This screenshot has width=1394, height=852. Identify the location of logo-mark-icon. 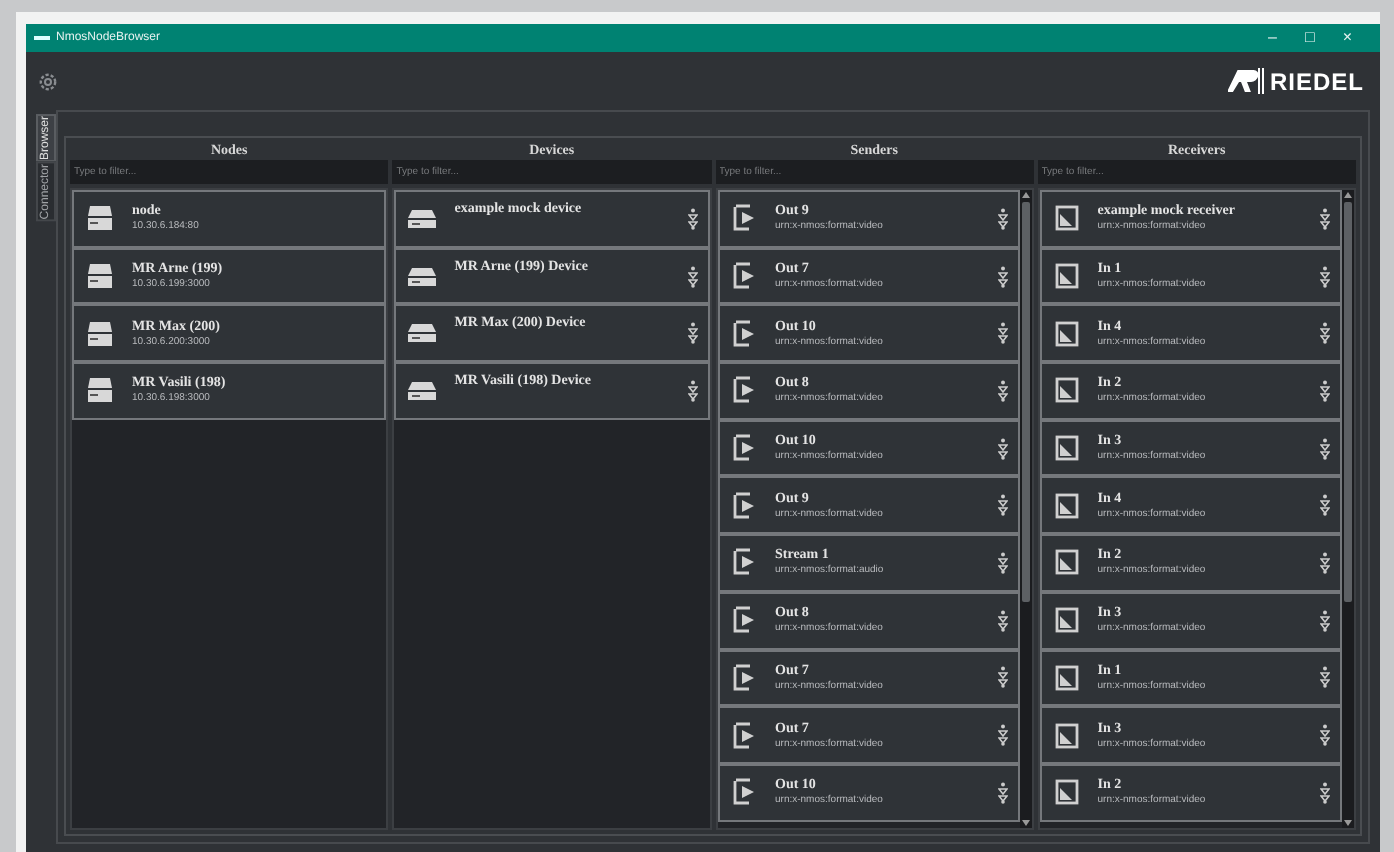
(1246, 81).